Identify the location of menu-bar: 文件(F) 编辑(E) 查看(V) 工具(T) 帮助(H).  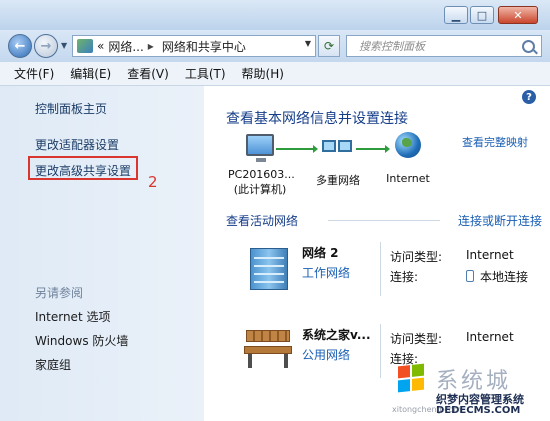
(275, 74).